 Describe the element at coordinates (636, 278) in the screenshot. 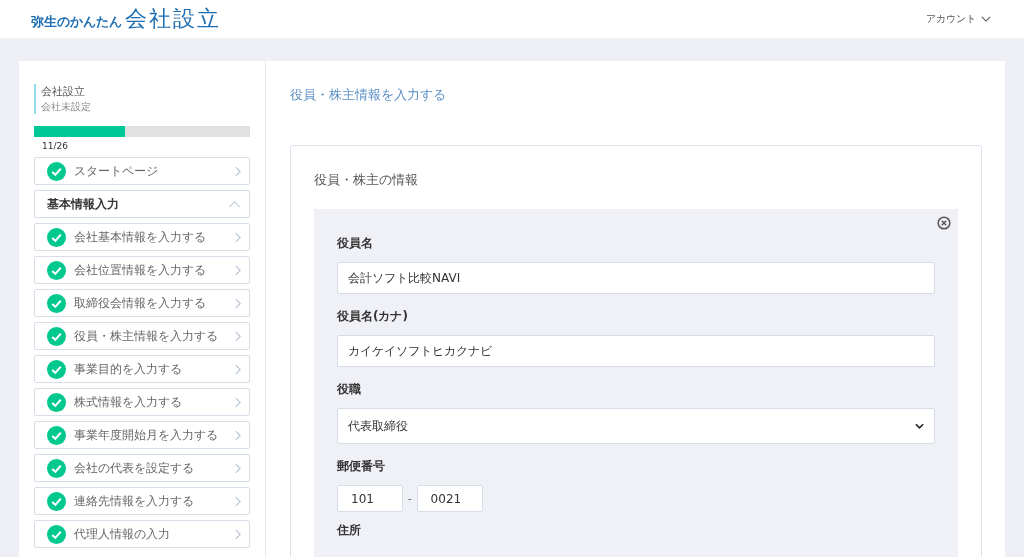

I see `input-field: 会計ソフト比較NAVI` at that location.